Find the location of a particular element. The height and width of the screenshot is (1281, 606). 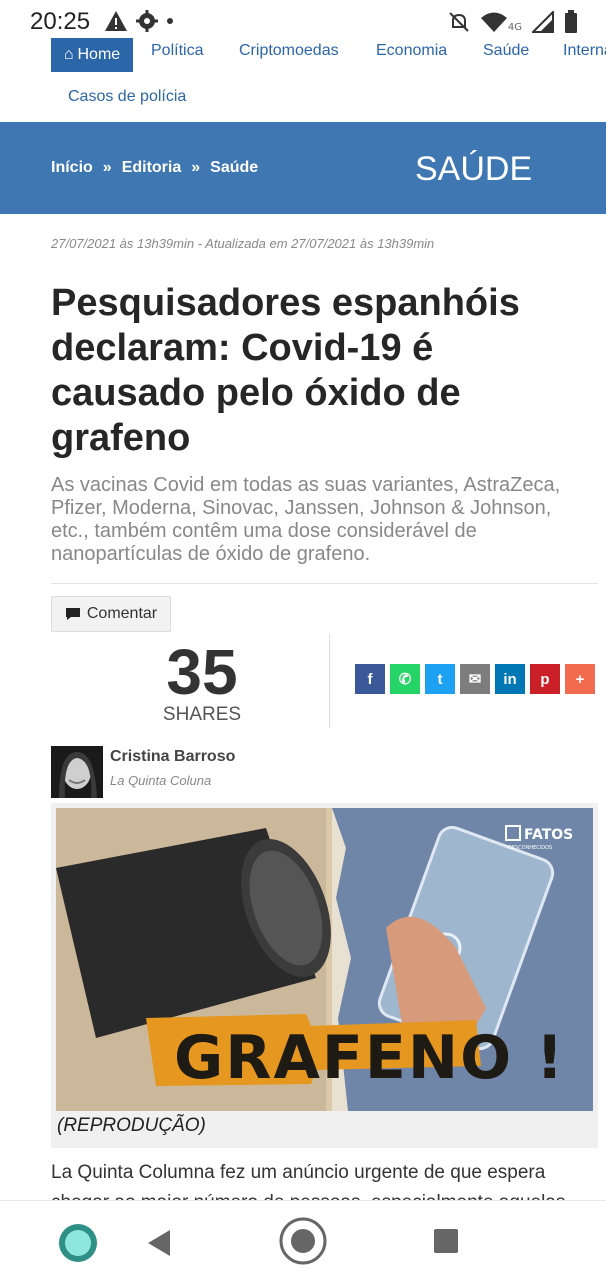

whatsapp-glyph: ✆ is located at coordinates (405, 679).